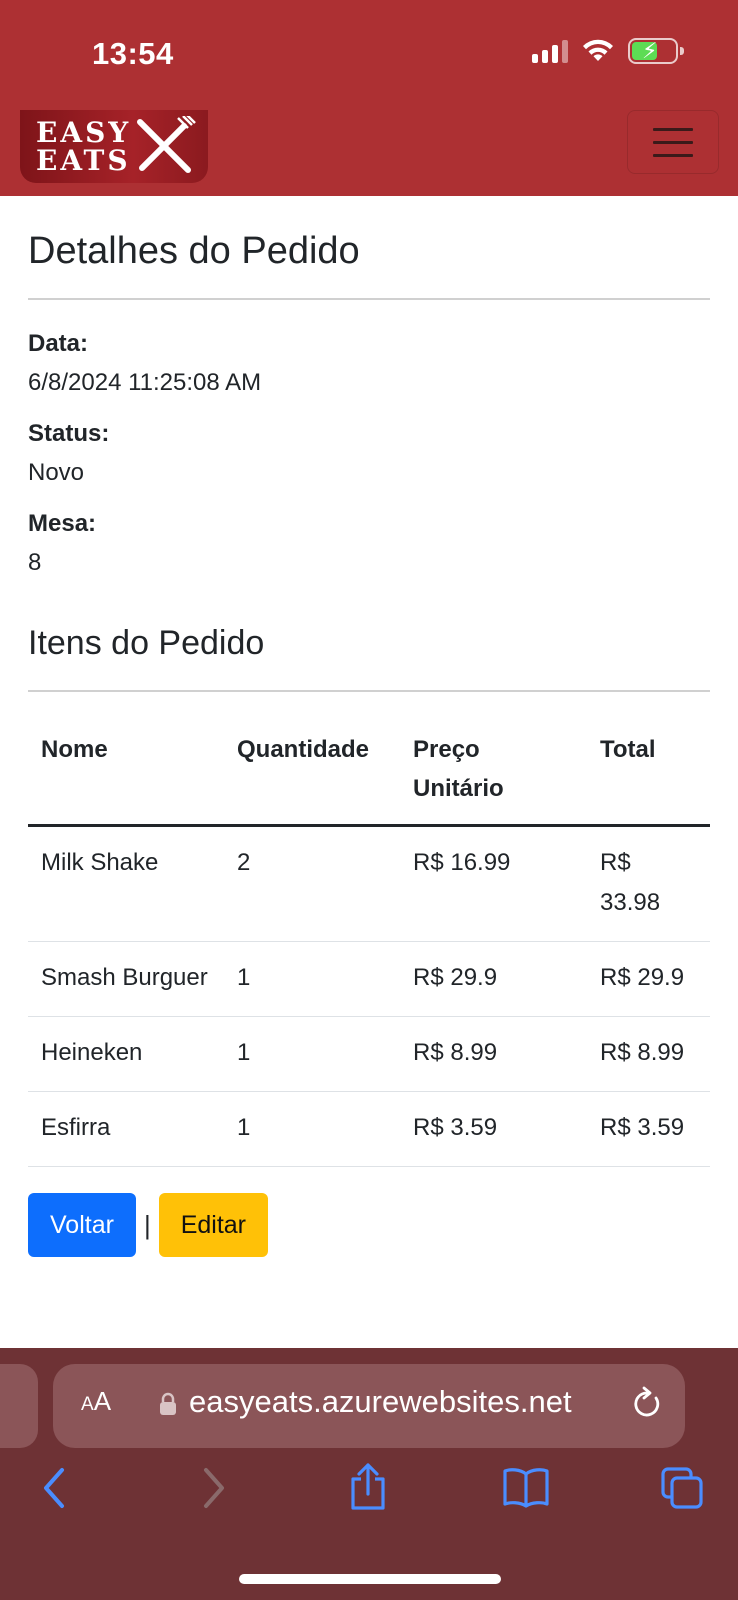 Image resolution: width=738 pixels, height=1600 pixels. I want to click on status-time: 13:54, so click(133, 53).